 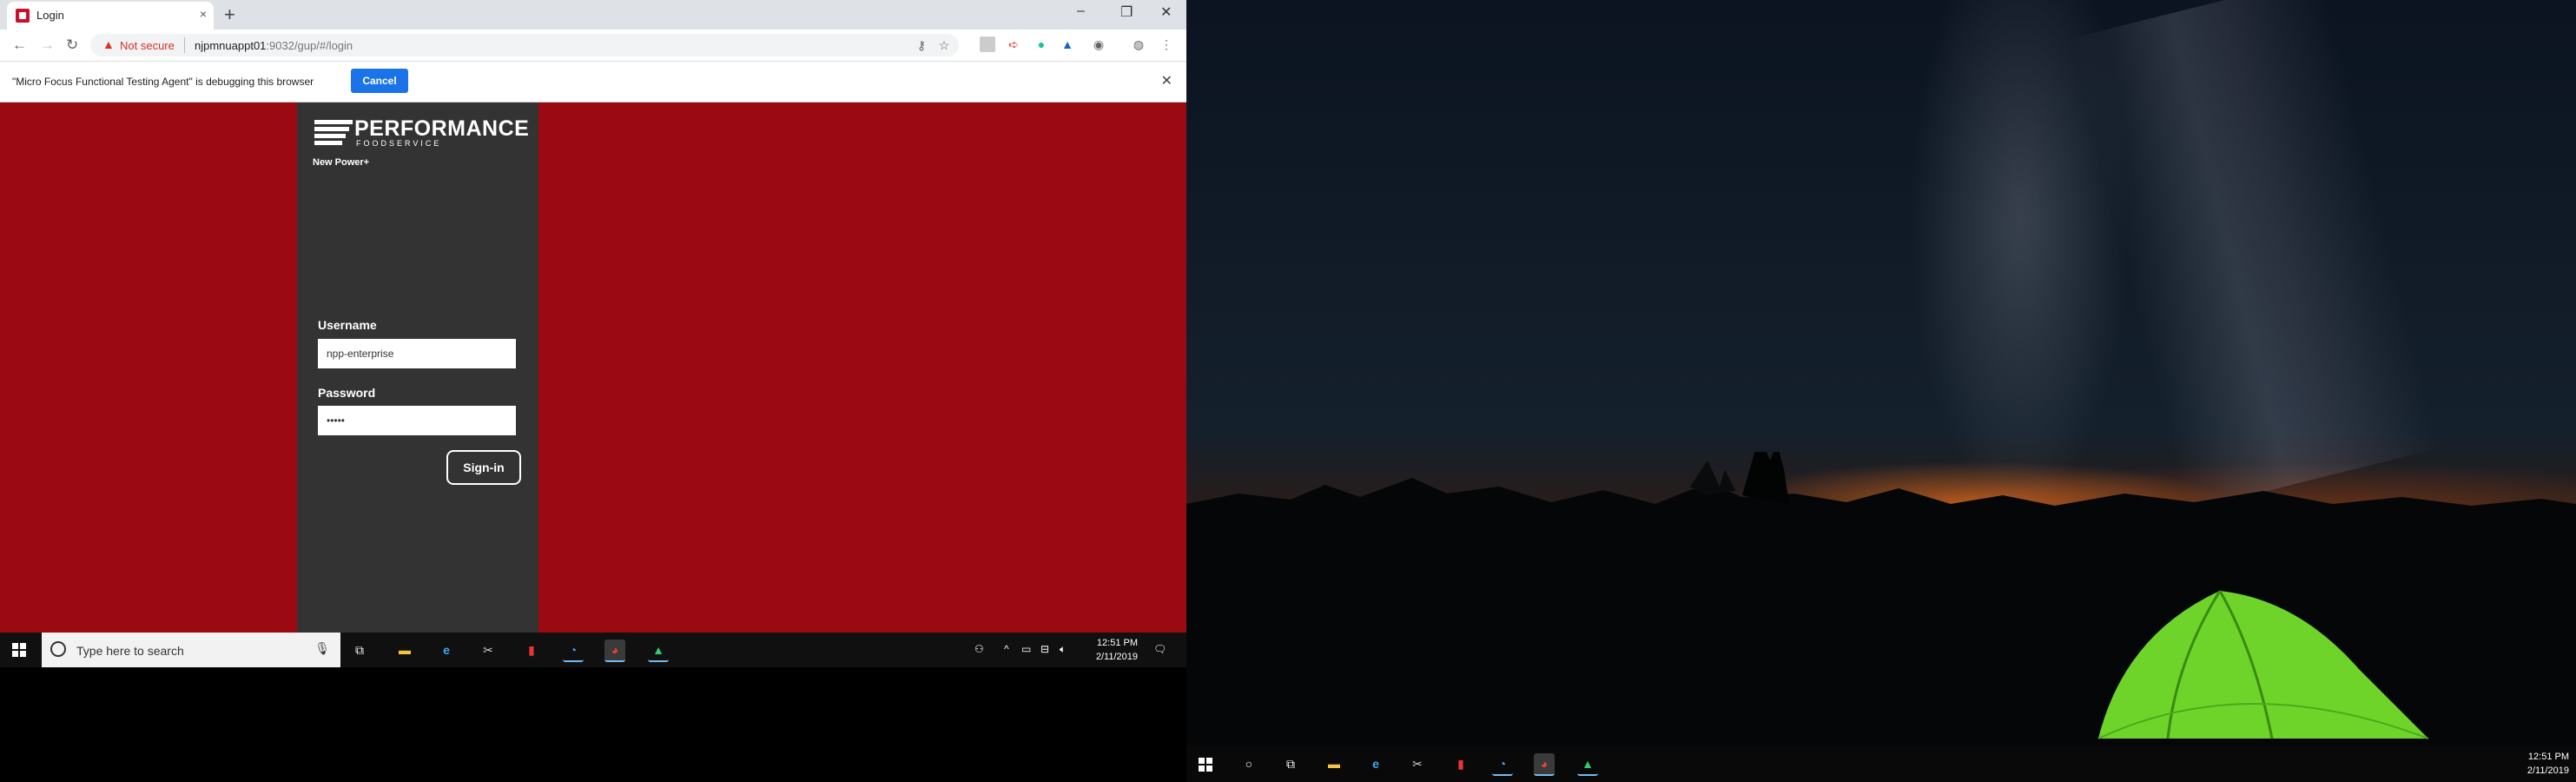 I want to click on internet-explorer-icon: e, so click(x=446, y=650).